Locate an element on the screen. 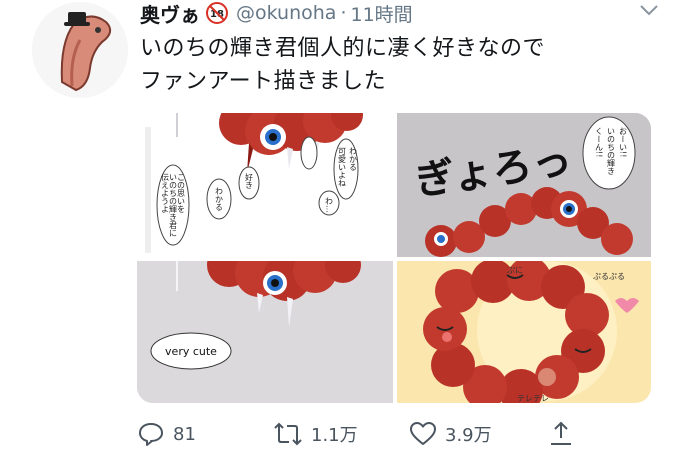 Image resolution: width=680 pixels, height=457 pixels. tweet-text-line: いのちの輝き君個人的に凄く好きなので is located at coordinates (343, 48).